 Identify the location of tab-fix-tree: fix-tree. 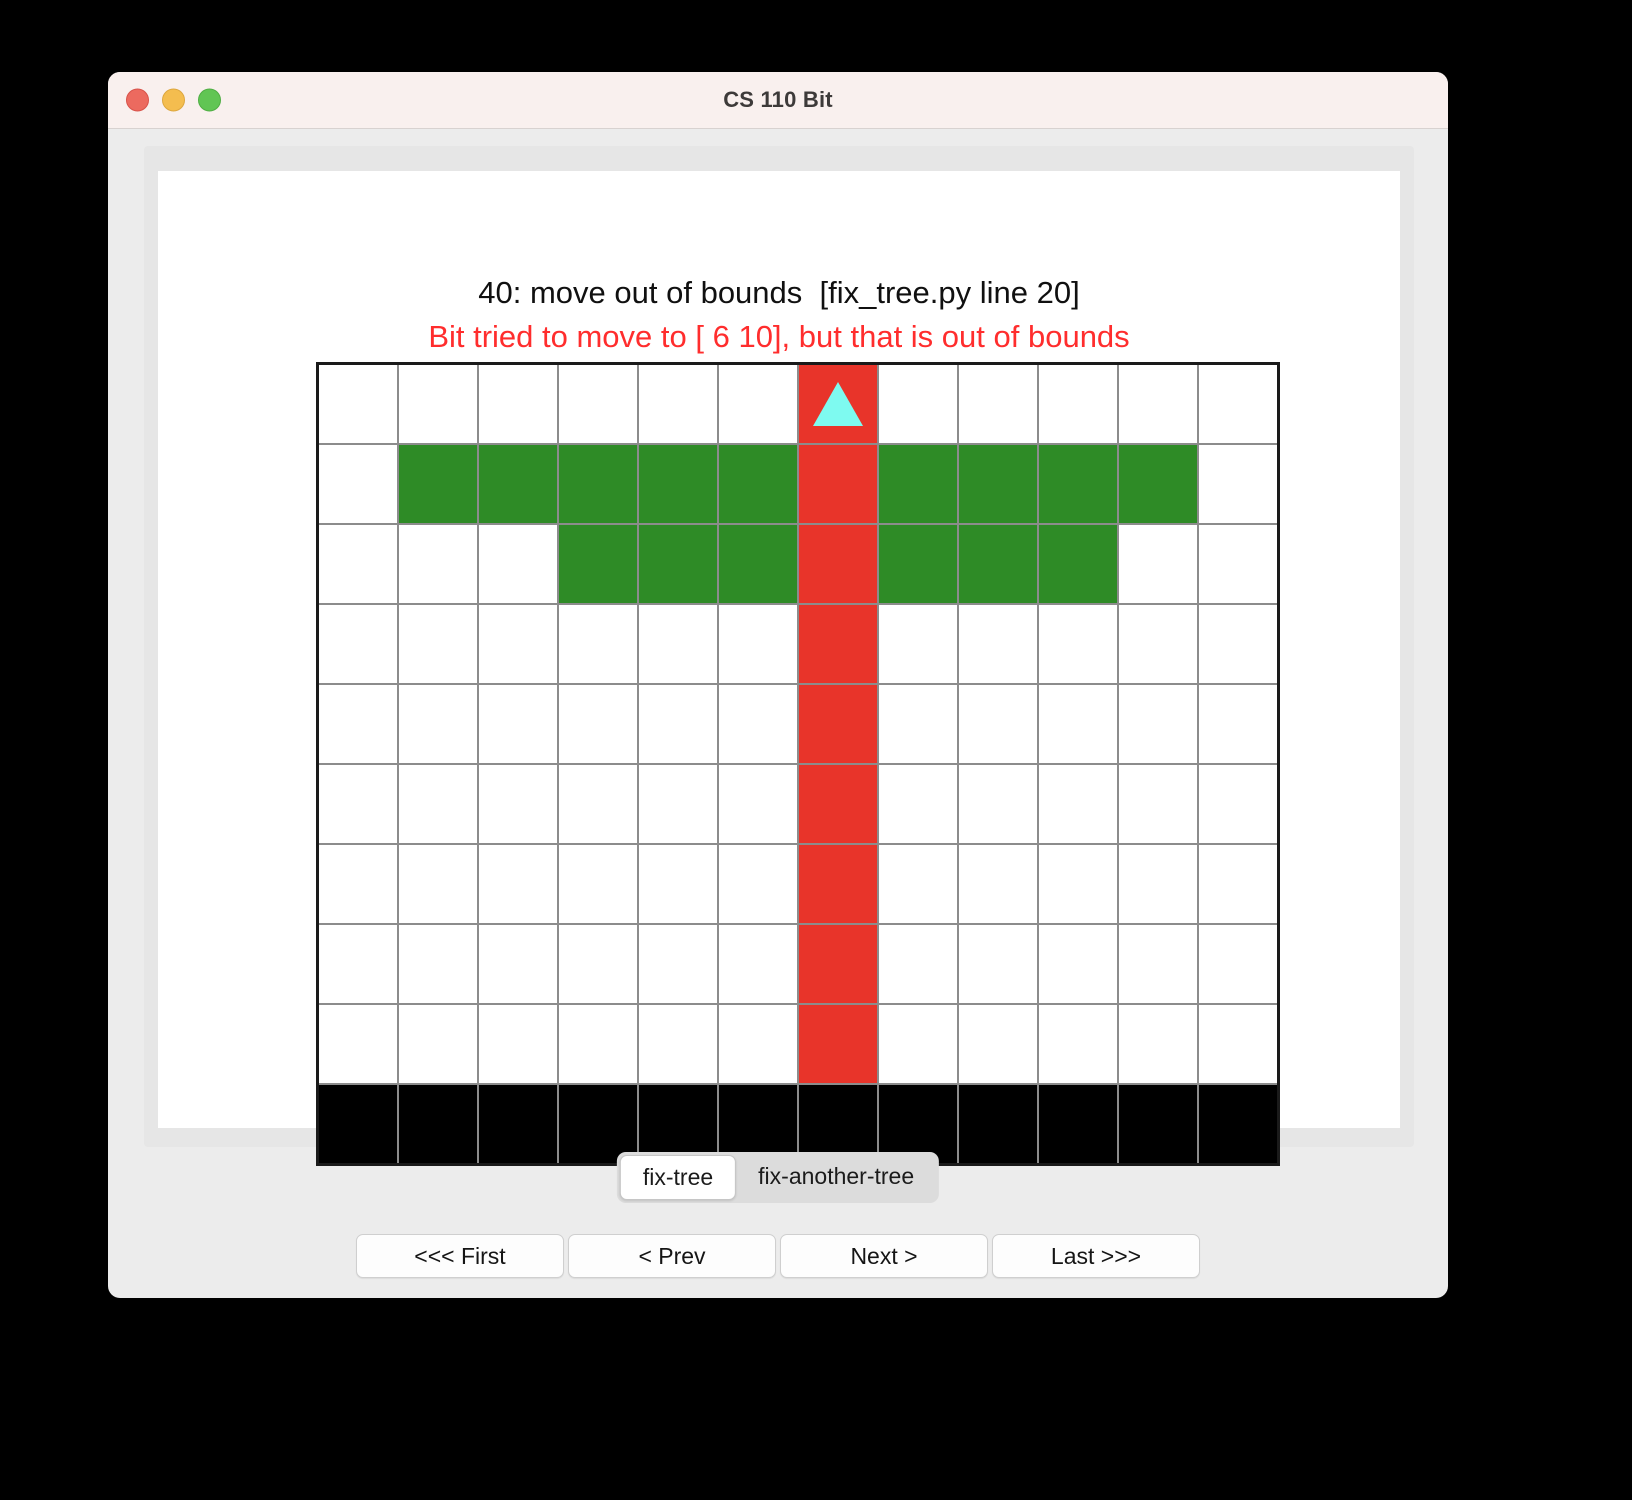
(678, 1177).